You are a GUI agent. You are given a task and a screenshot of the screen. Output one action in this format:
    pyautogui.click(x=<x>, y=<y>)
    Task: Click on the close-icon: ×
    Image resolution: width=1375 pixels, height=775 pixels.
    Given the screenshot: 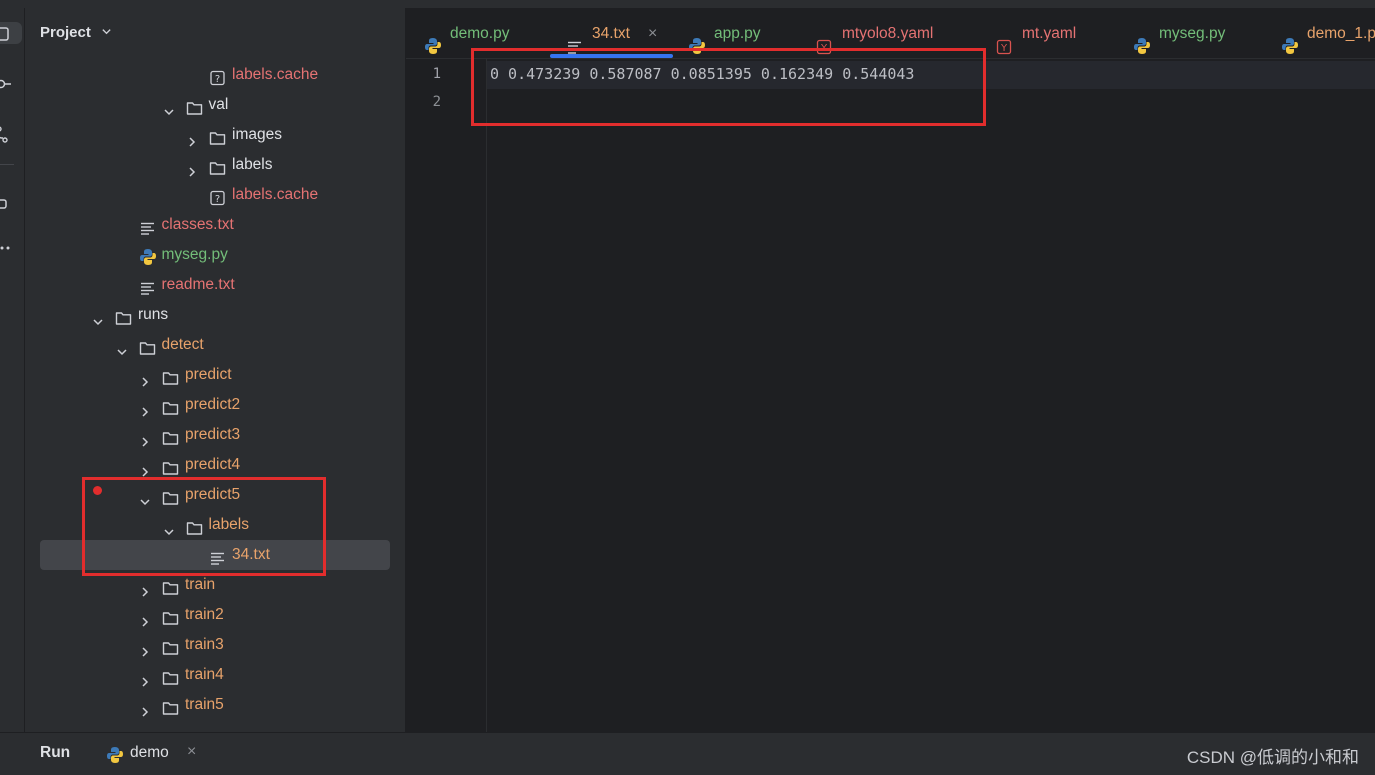 What is the action you would take?
    pyautogui.click(x=191, y=752)
    